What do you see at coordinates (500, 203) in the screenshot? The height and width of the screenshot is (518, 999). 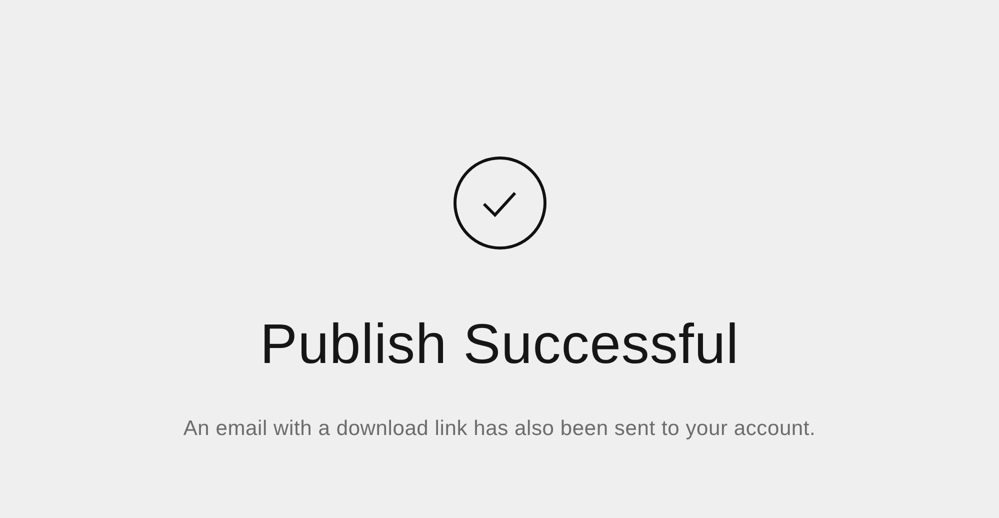 I see `checkmark-circle-icon` at bounding box center [500, 203].